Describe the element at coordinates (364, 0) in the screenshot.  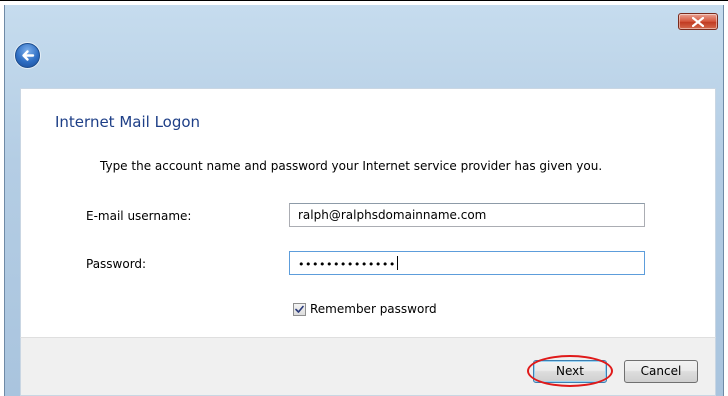
I see `top-border` at that location.